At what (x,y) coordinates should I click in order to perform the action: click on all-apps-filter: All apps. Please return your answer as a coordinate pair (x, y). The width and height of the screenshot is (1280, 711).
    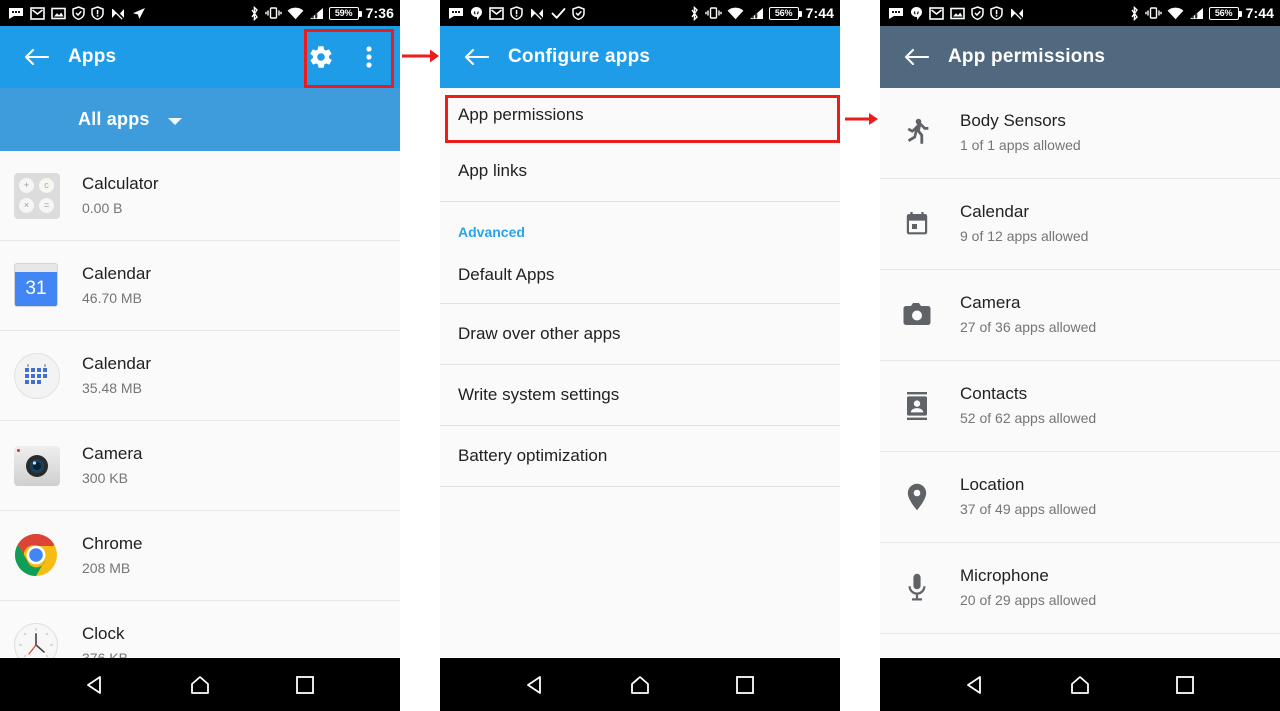
    Looking at the image, I should click on (200, 119).